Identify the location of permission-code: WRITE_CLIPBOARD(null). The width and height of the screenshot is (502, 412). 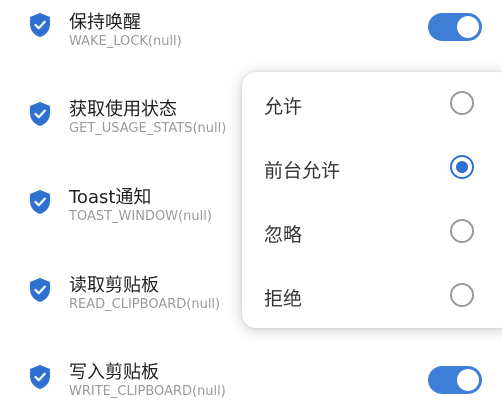
(147, 391).